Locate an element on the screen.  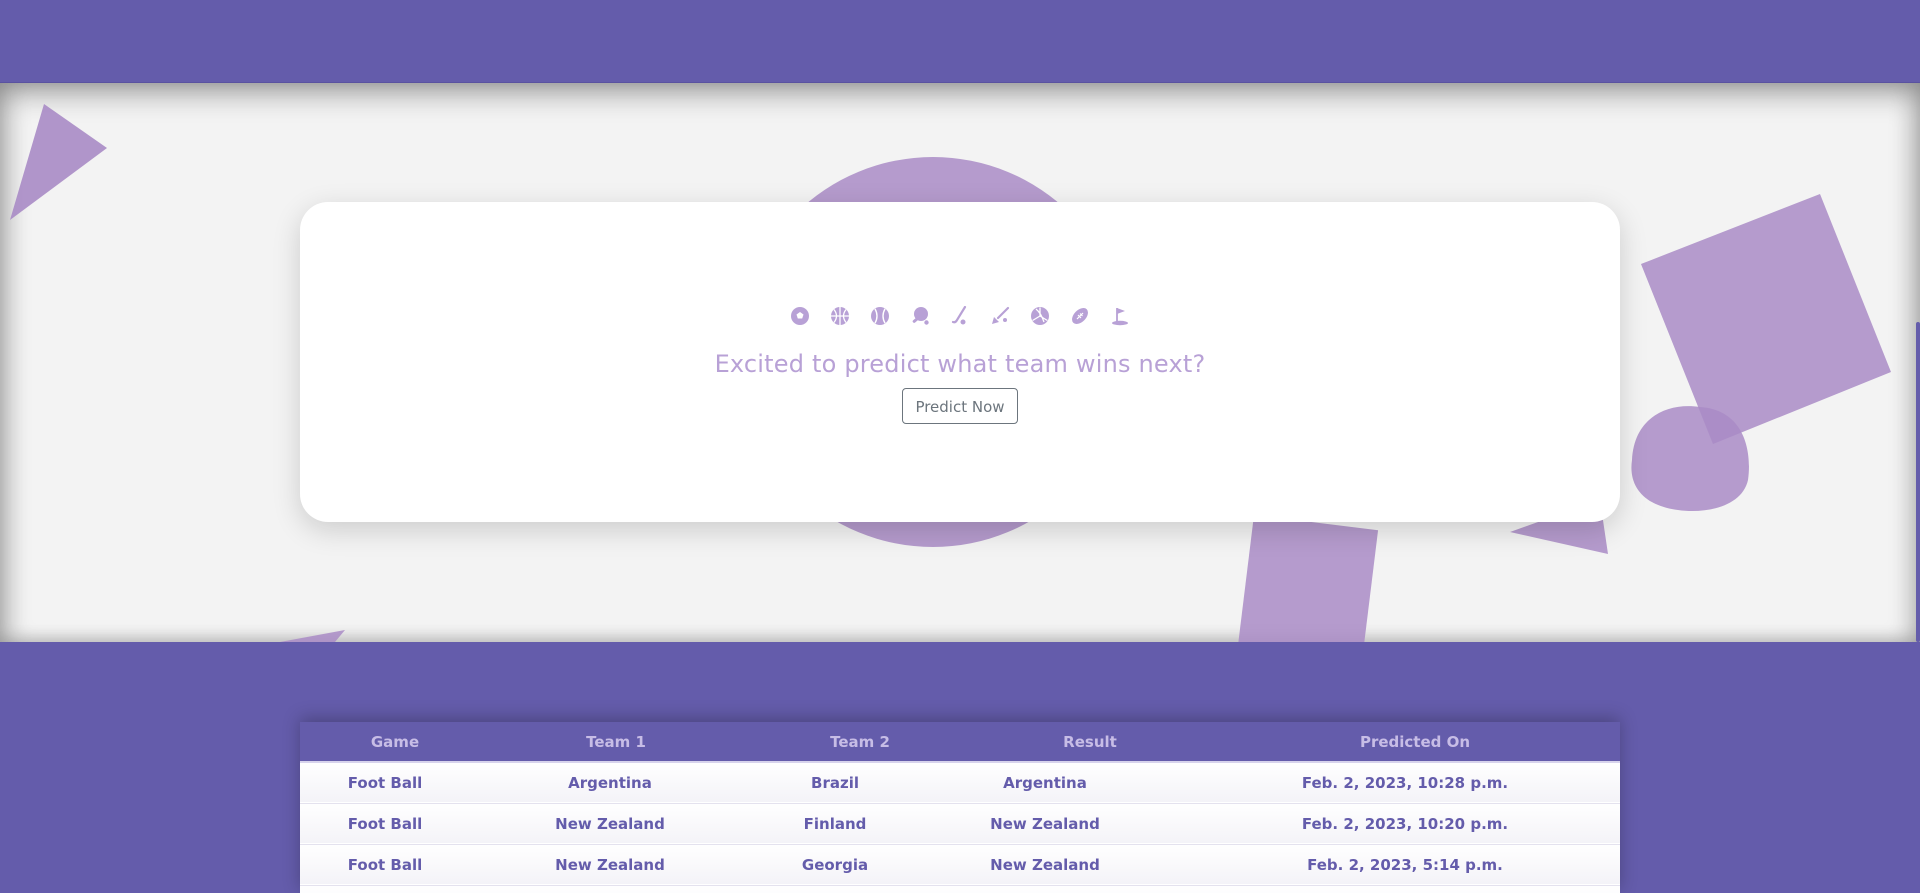
basketball-icon is located at coordinates (840, 316).